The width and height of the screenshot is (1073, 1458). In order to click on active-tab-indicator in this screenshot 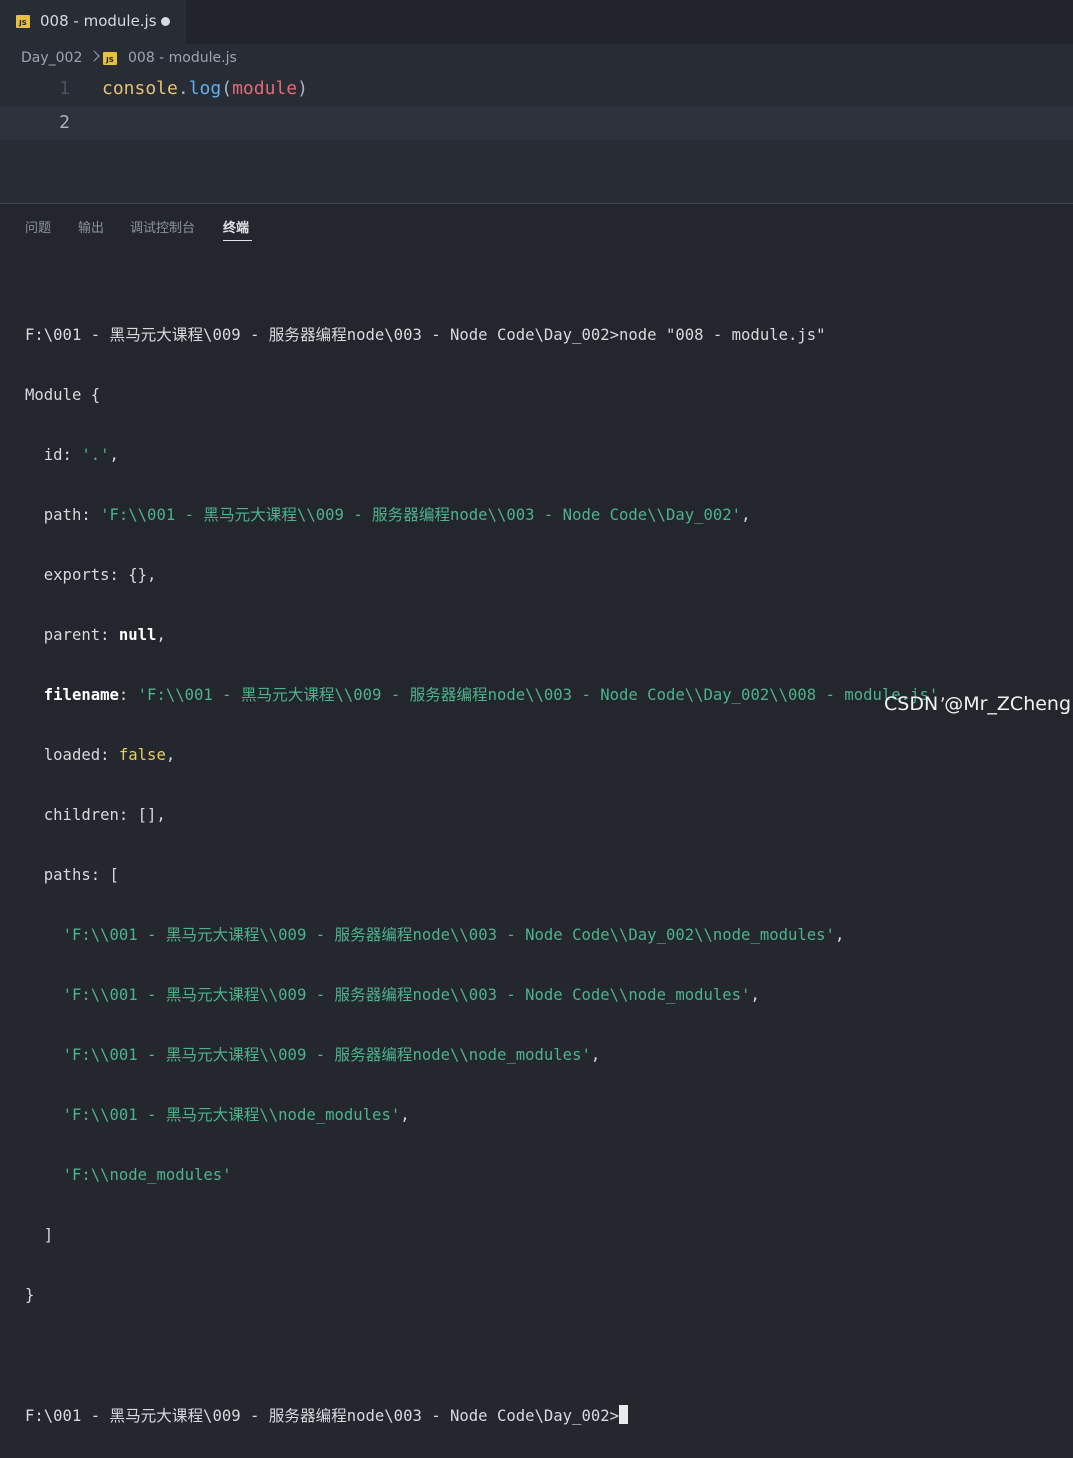, I will do `click(237, 240)`.